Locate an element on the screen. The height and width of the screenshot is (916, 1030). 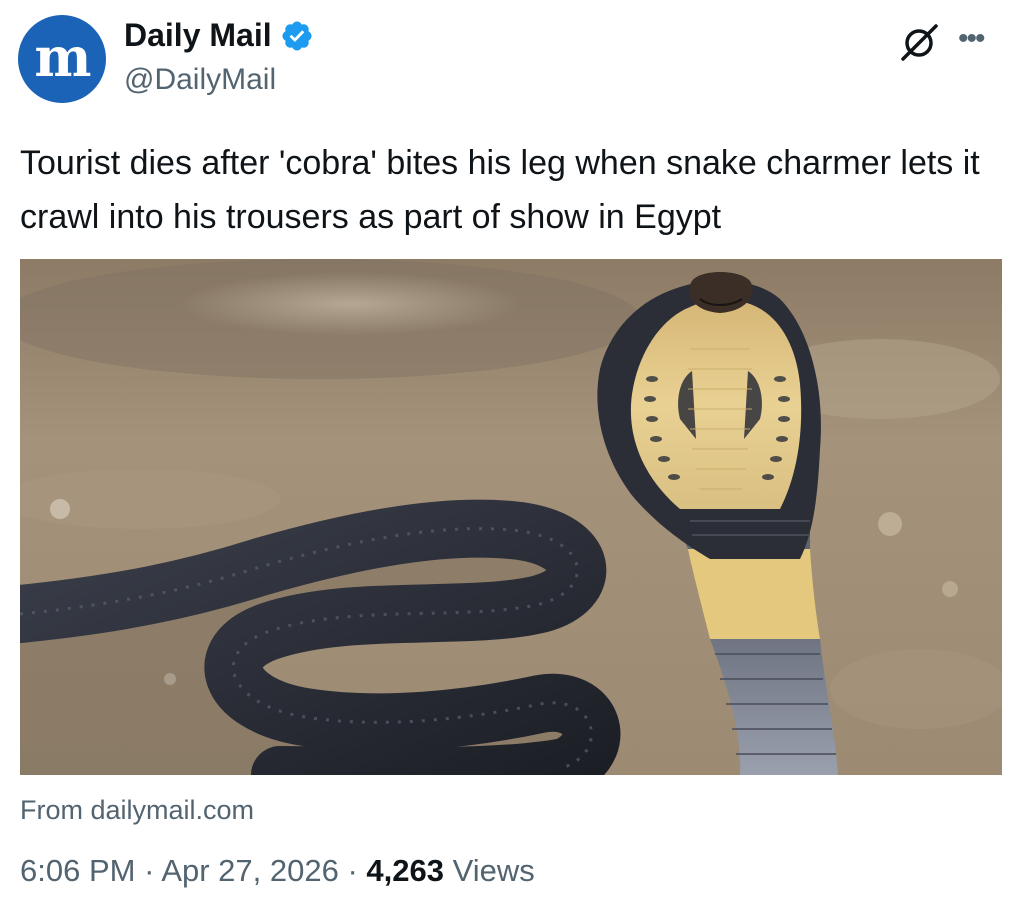
avatar: m is located at coordinates (62, 59).